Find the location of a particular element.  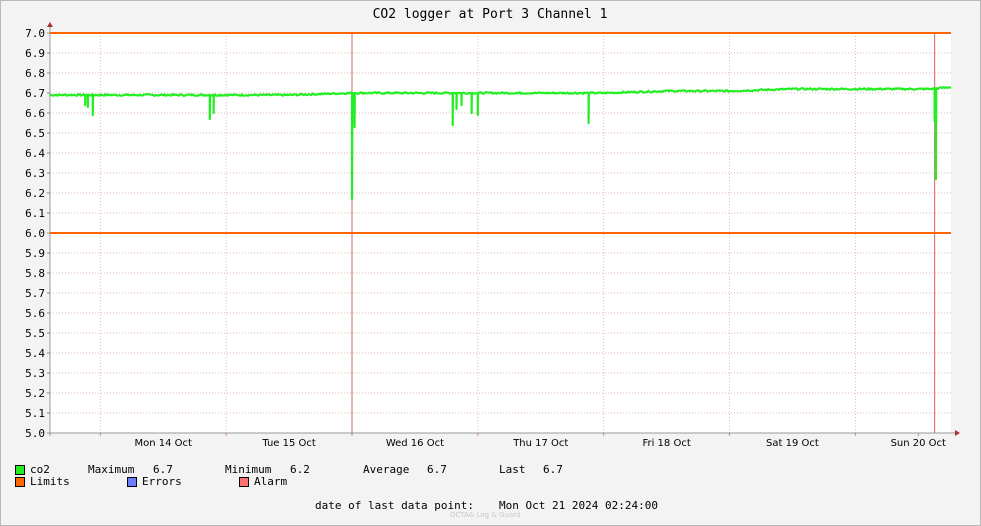

y-tick-label: 5.2 is located at coordinates (35, 393).